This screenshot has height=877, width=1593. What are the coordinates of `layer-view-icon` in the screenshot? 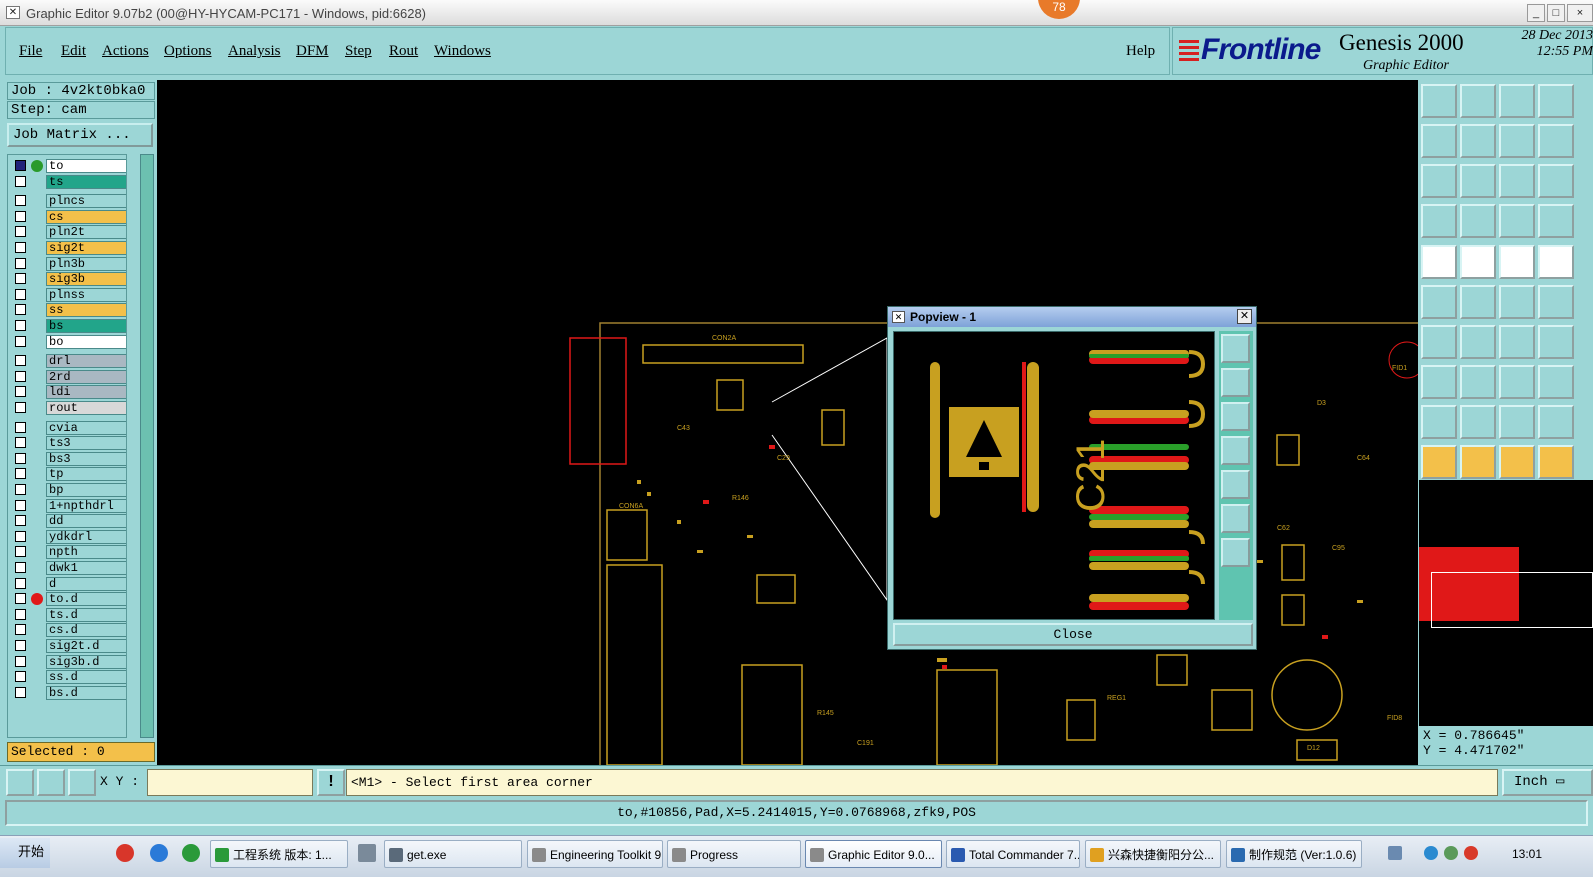 It's located at (1517, 221).